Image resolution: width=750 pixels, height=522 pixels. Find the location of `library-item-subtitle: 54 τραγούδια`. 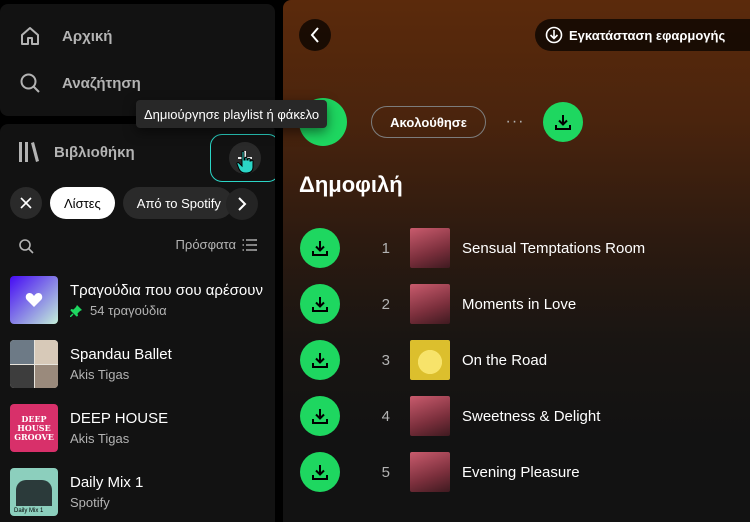

library-item-subtitle: 54 τραγούδια is located at coordinates (128, 310).